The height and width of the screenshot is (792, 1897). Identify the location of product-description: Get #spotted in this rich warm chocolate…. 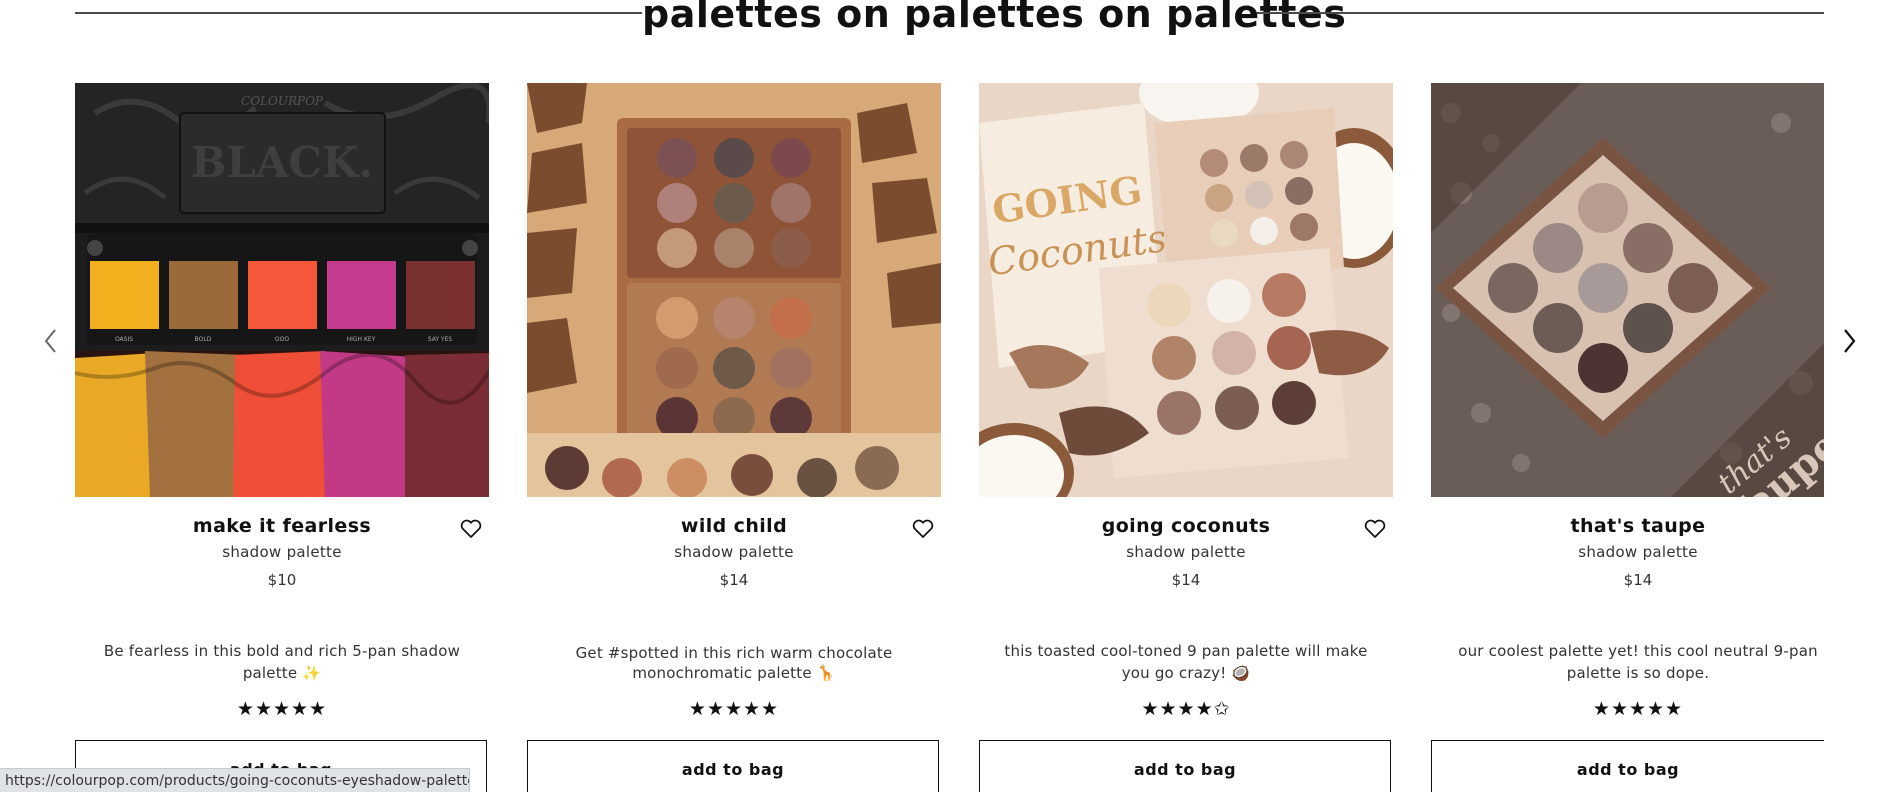
(734, 663).